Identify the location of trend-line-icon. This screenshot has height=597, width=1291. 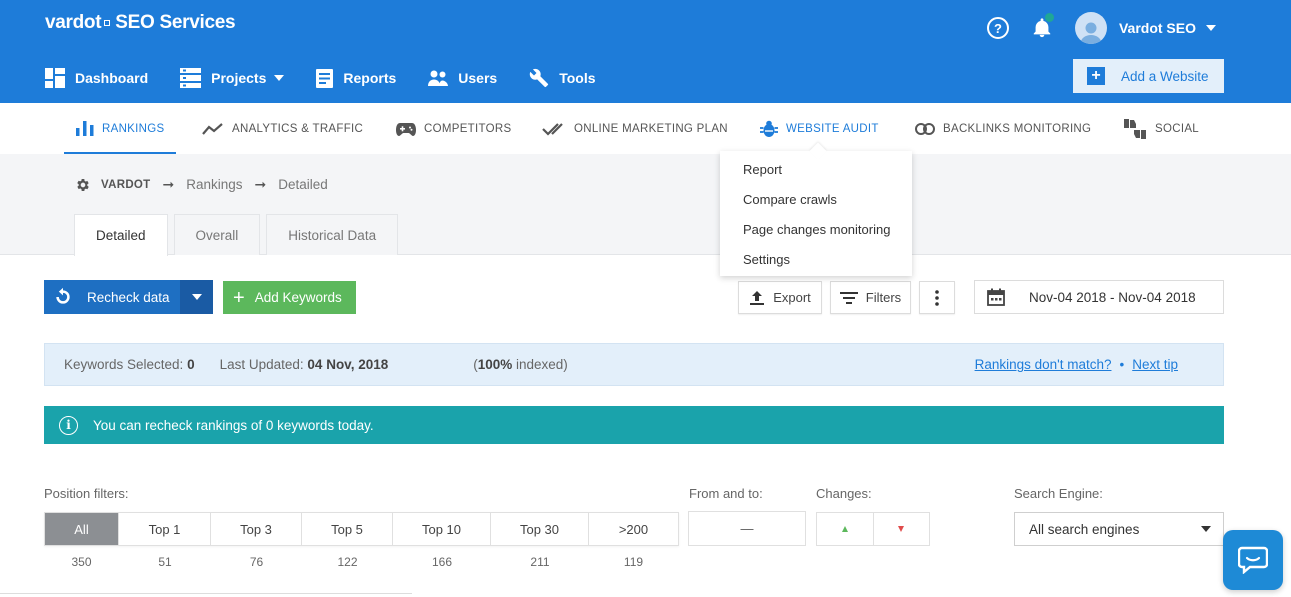
(212, 128).